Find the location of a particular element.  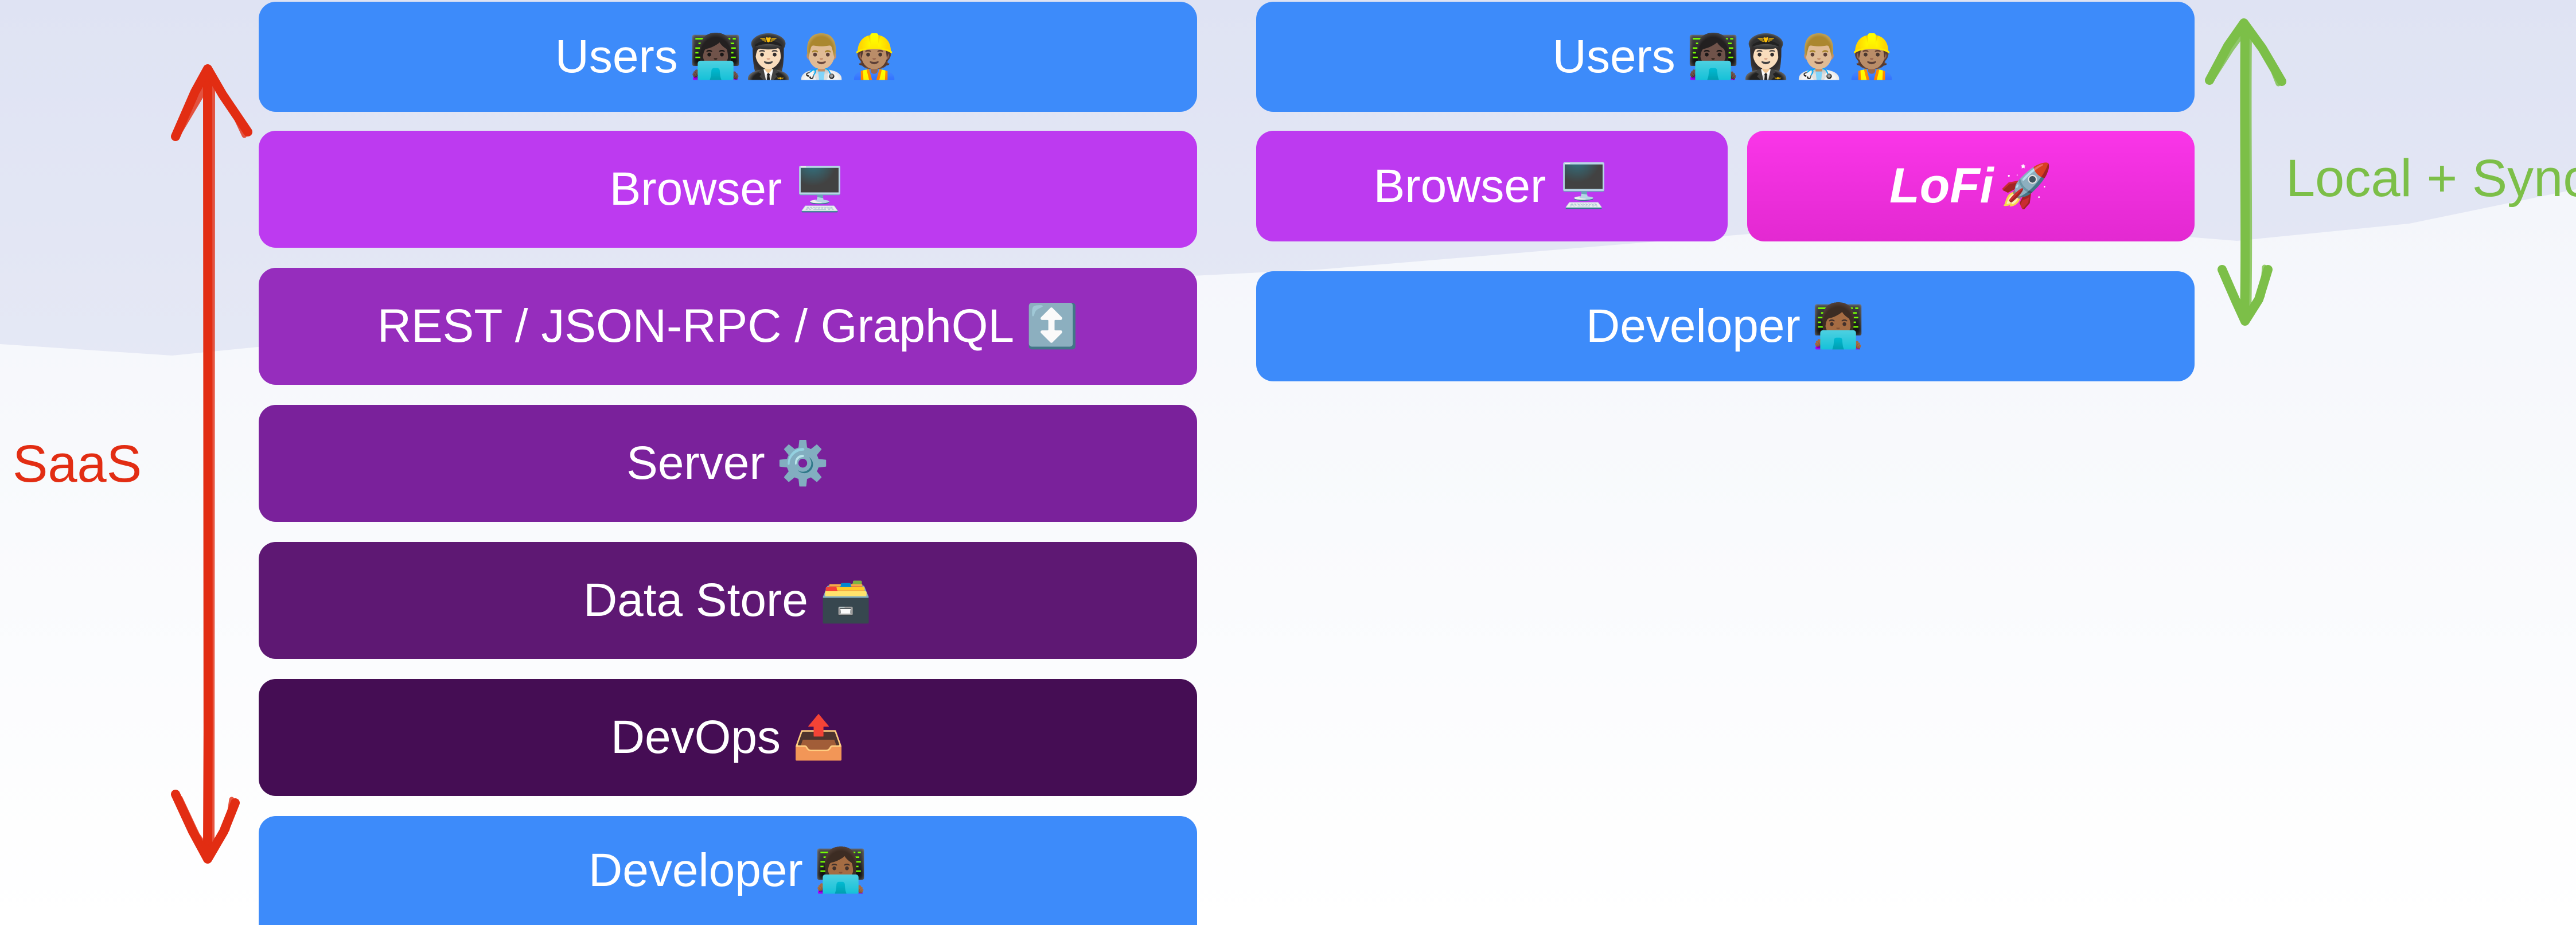

saas-transport-label: REST / JSON-RPC / GraphQL is located at coordinates (696, 326).